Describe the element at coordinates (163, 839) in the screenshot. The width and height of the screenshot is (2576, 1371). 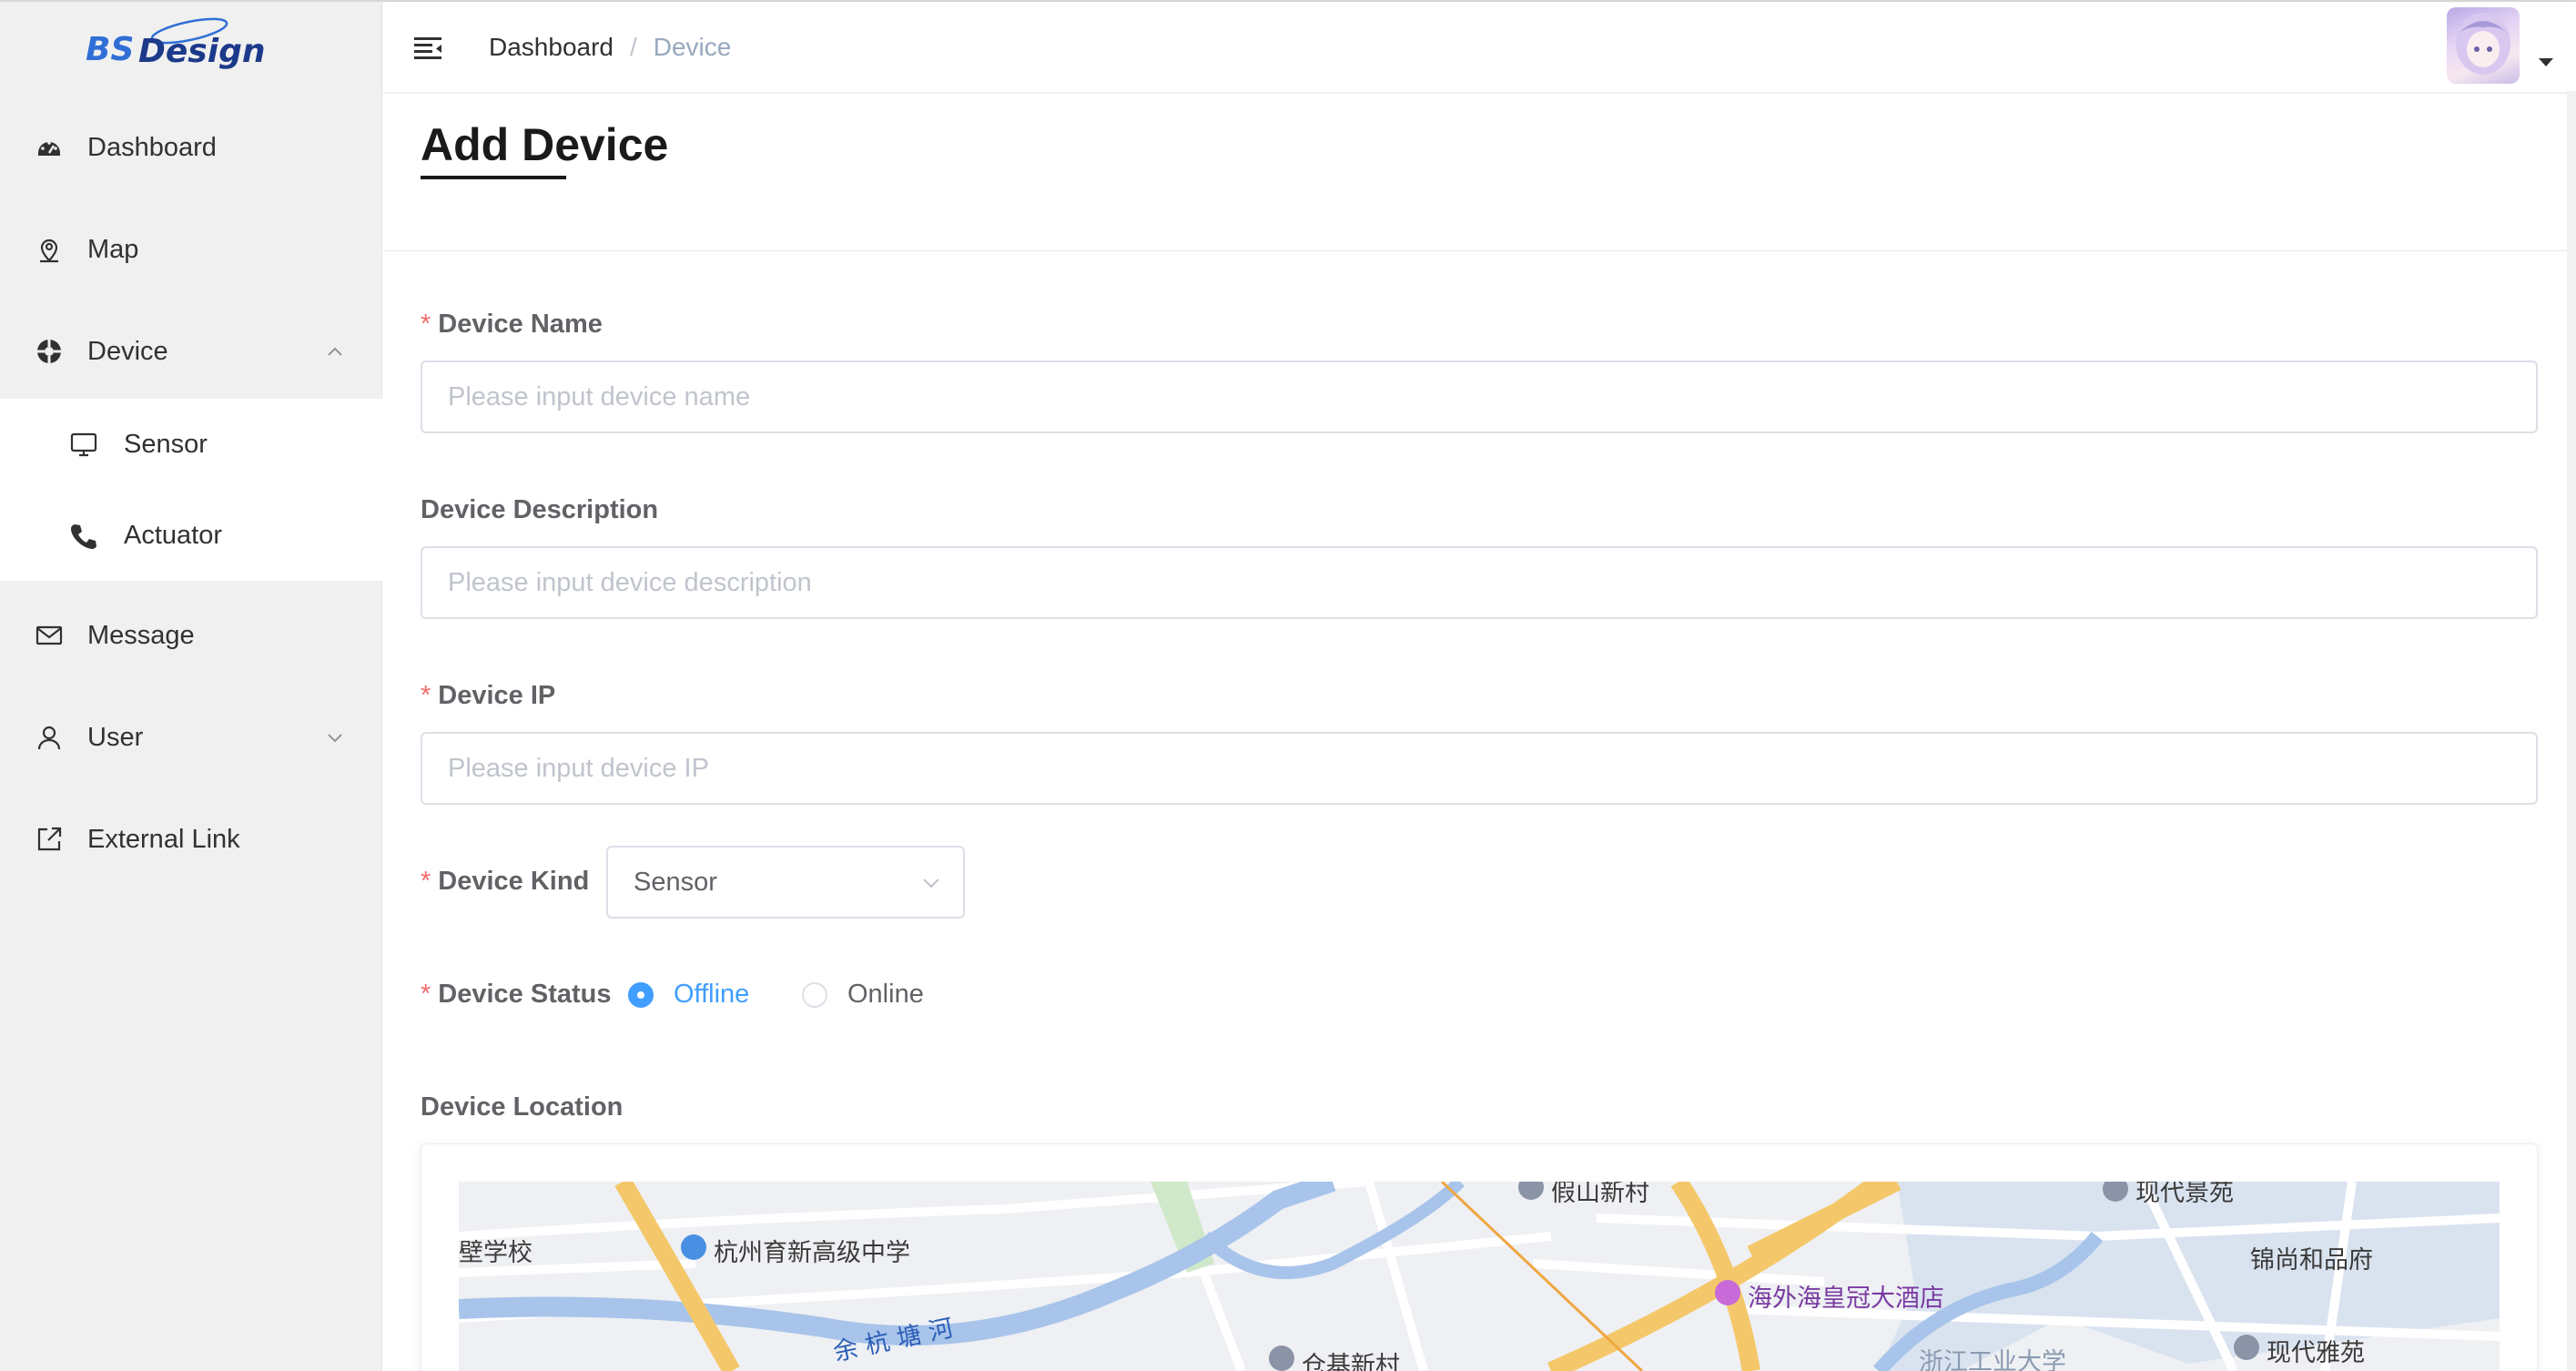
I see `sidebar-item-label: External Link` at that location.